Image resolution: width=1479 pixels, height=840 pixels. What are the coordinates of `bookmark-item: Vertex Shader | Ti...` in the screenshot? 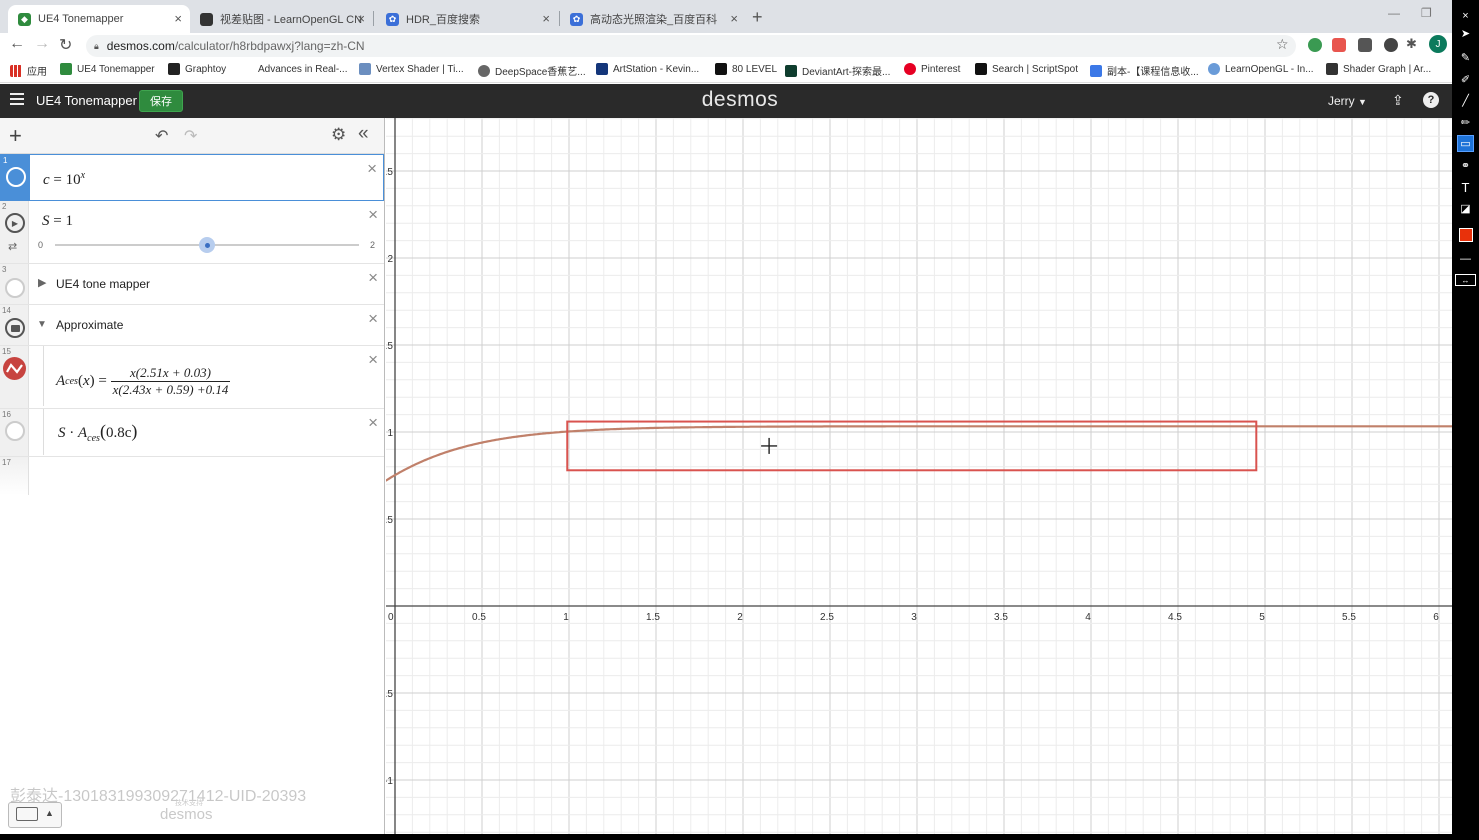 It's located at (411, 69).